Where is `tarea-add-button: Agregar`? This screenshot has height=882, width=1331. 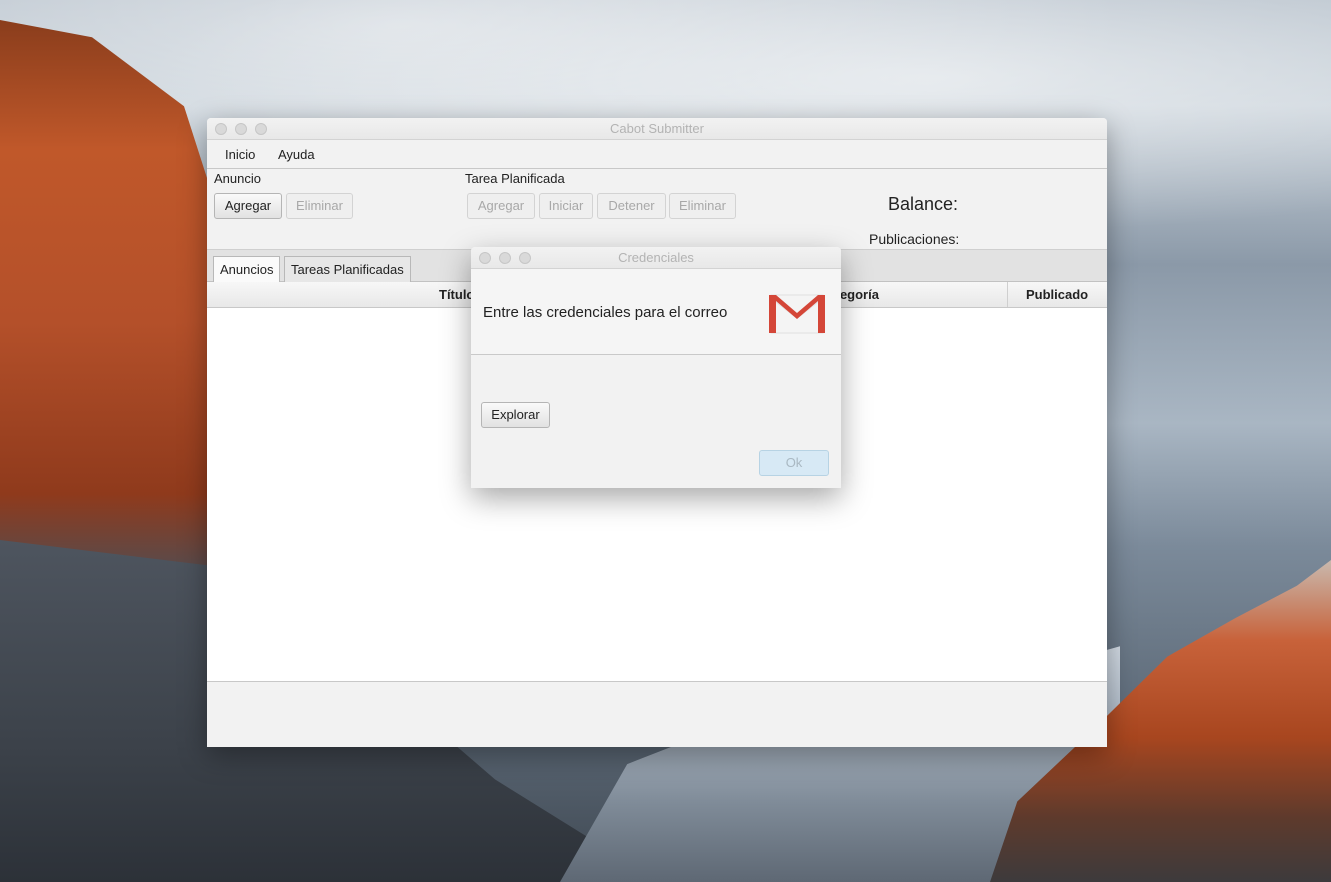 tarea-add-button: Agregar is located at coordinates (501, 206).